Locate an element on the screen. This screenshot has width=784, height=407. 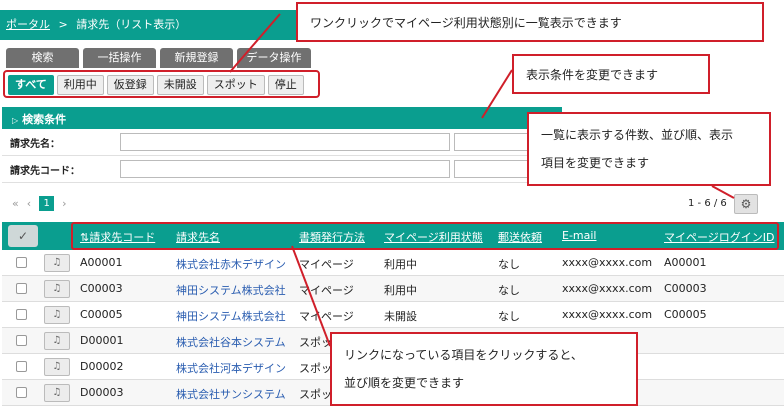
prev-page-button: ‹ is located at coordinates (29, 203).